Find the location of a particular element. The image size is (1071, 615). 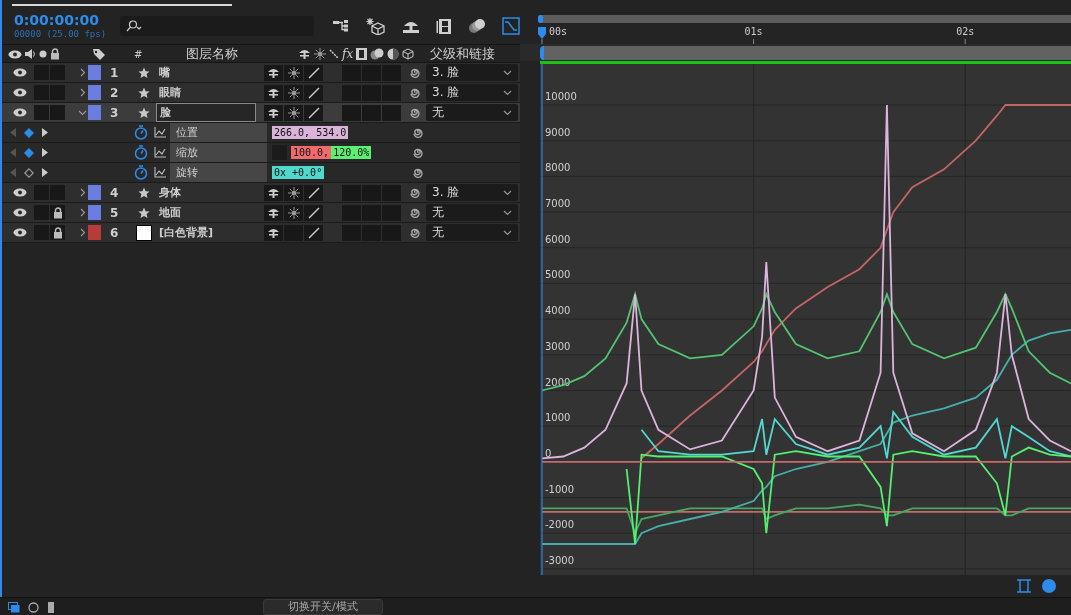

property-name: 缩放 is located at coordinates (218, 152).